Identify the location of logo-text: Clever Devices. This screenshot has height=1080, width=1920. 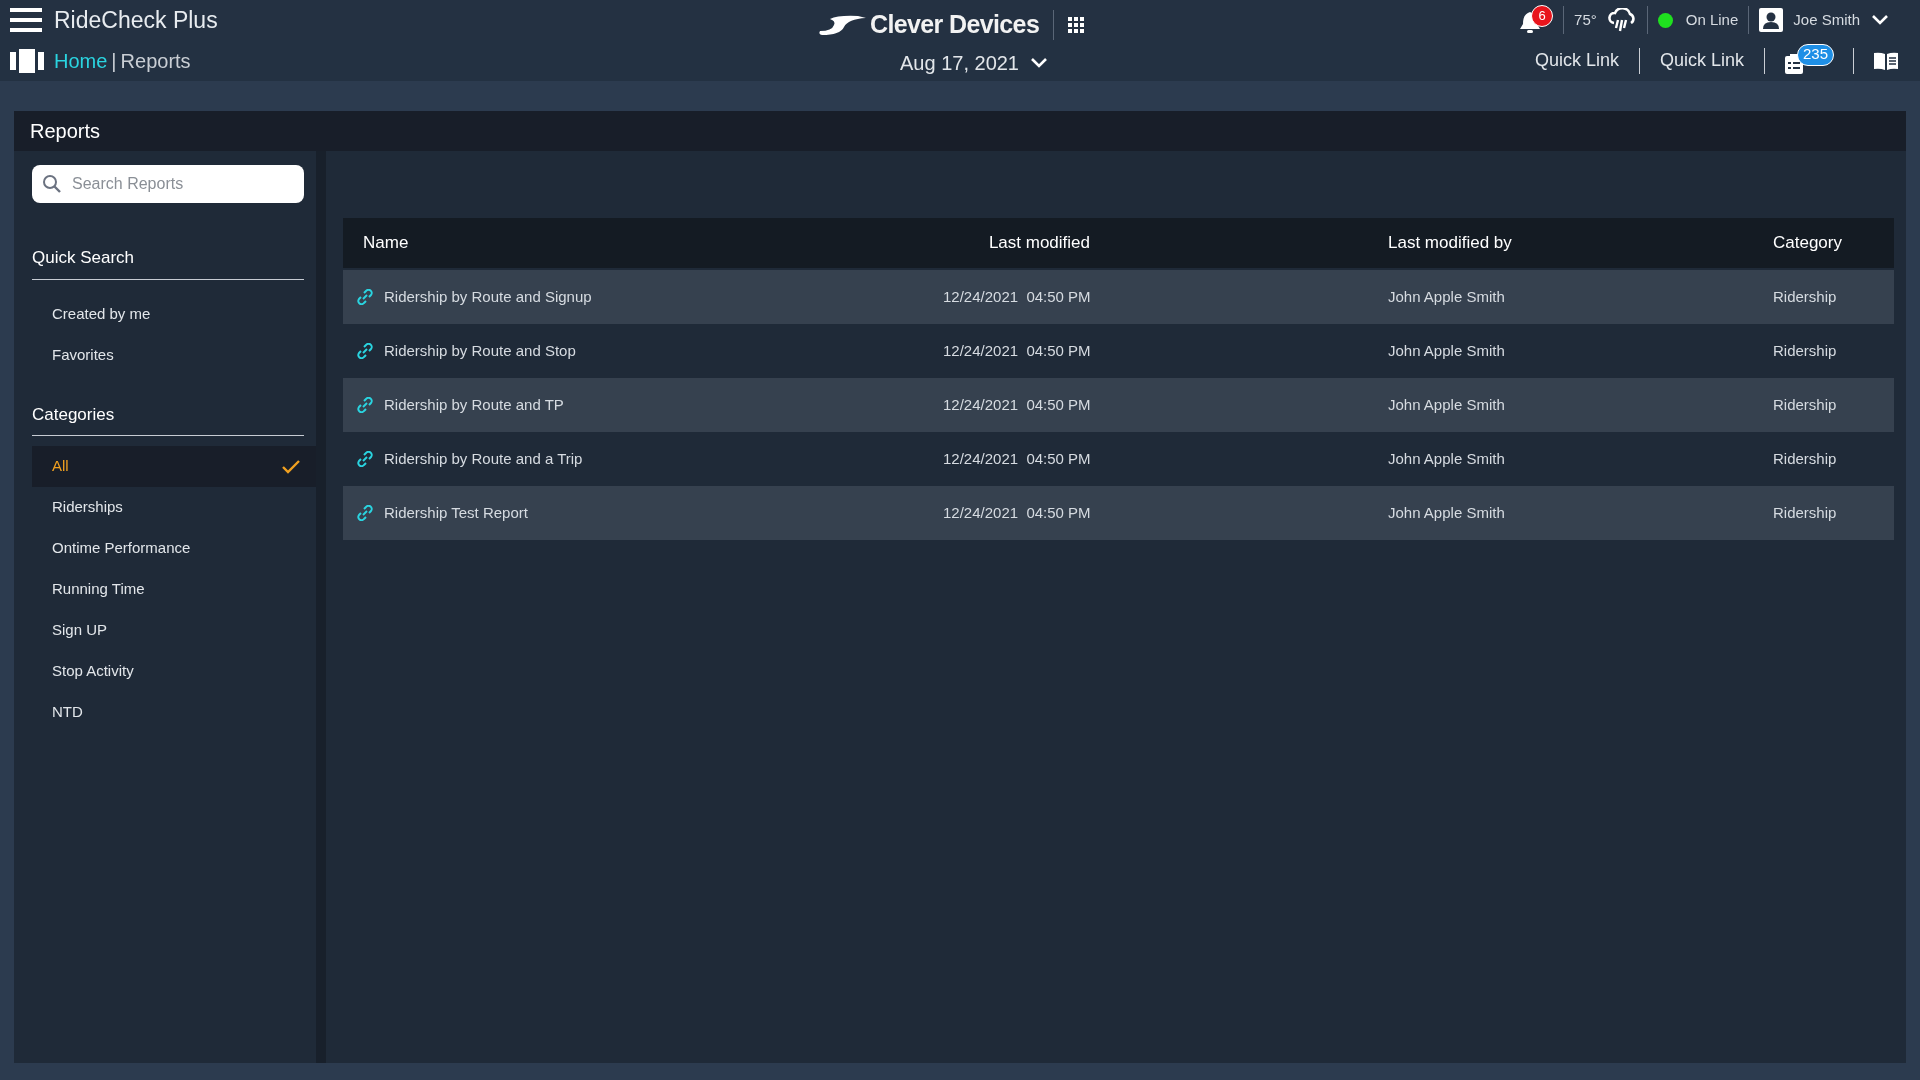
(955, 24).